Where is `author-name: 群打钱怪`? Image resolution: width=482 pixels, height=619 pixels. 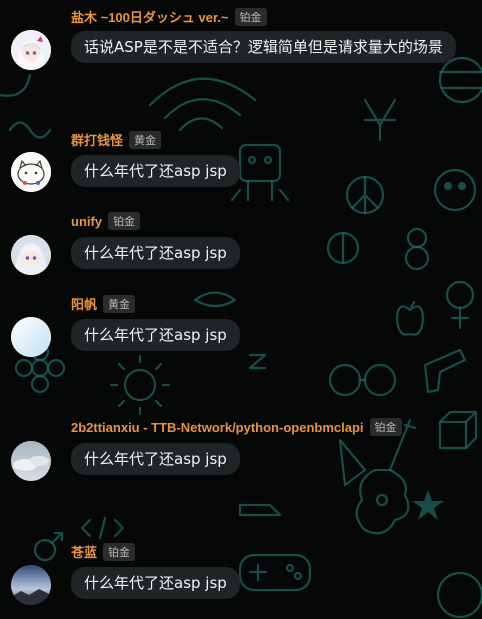
author-name: 群打钱怪 is located at coordinates (97, 139).